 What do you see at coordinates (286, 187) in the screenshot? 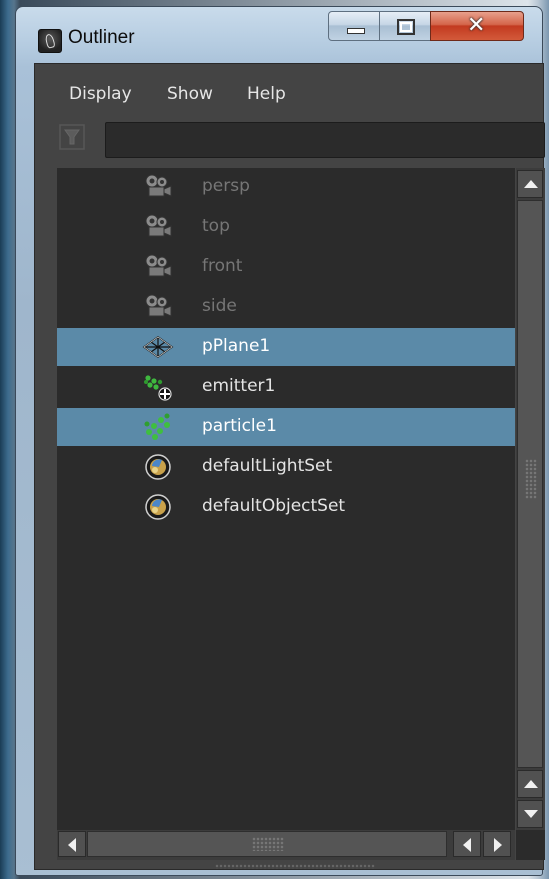
I see `list-item: persp` at bounding box center [286, 187].